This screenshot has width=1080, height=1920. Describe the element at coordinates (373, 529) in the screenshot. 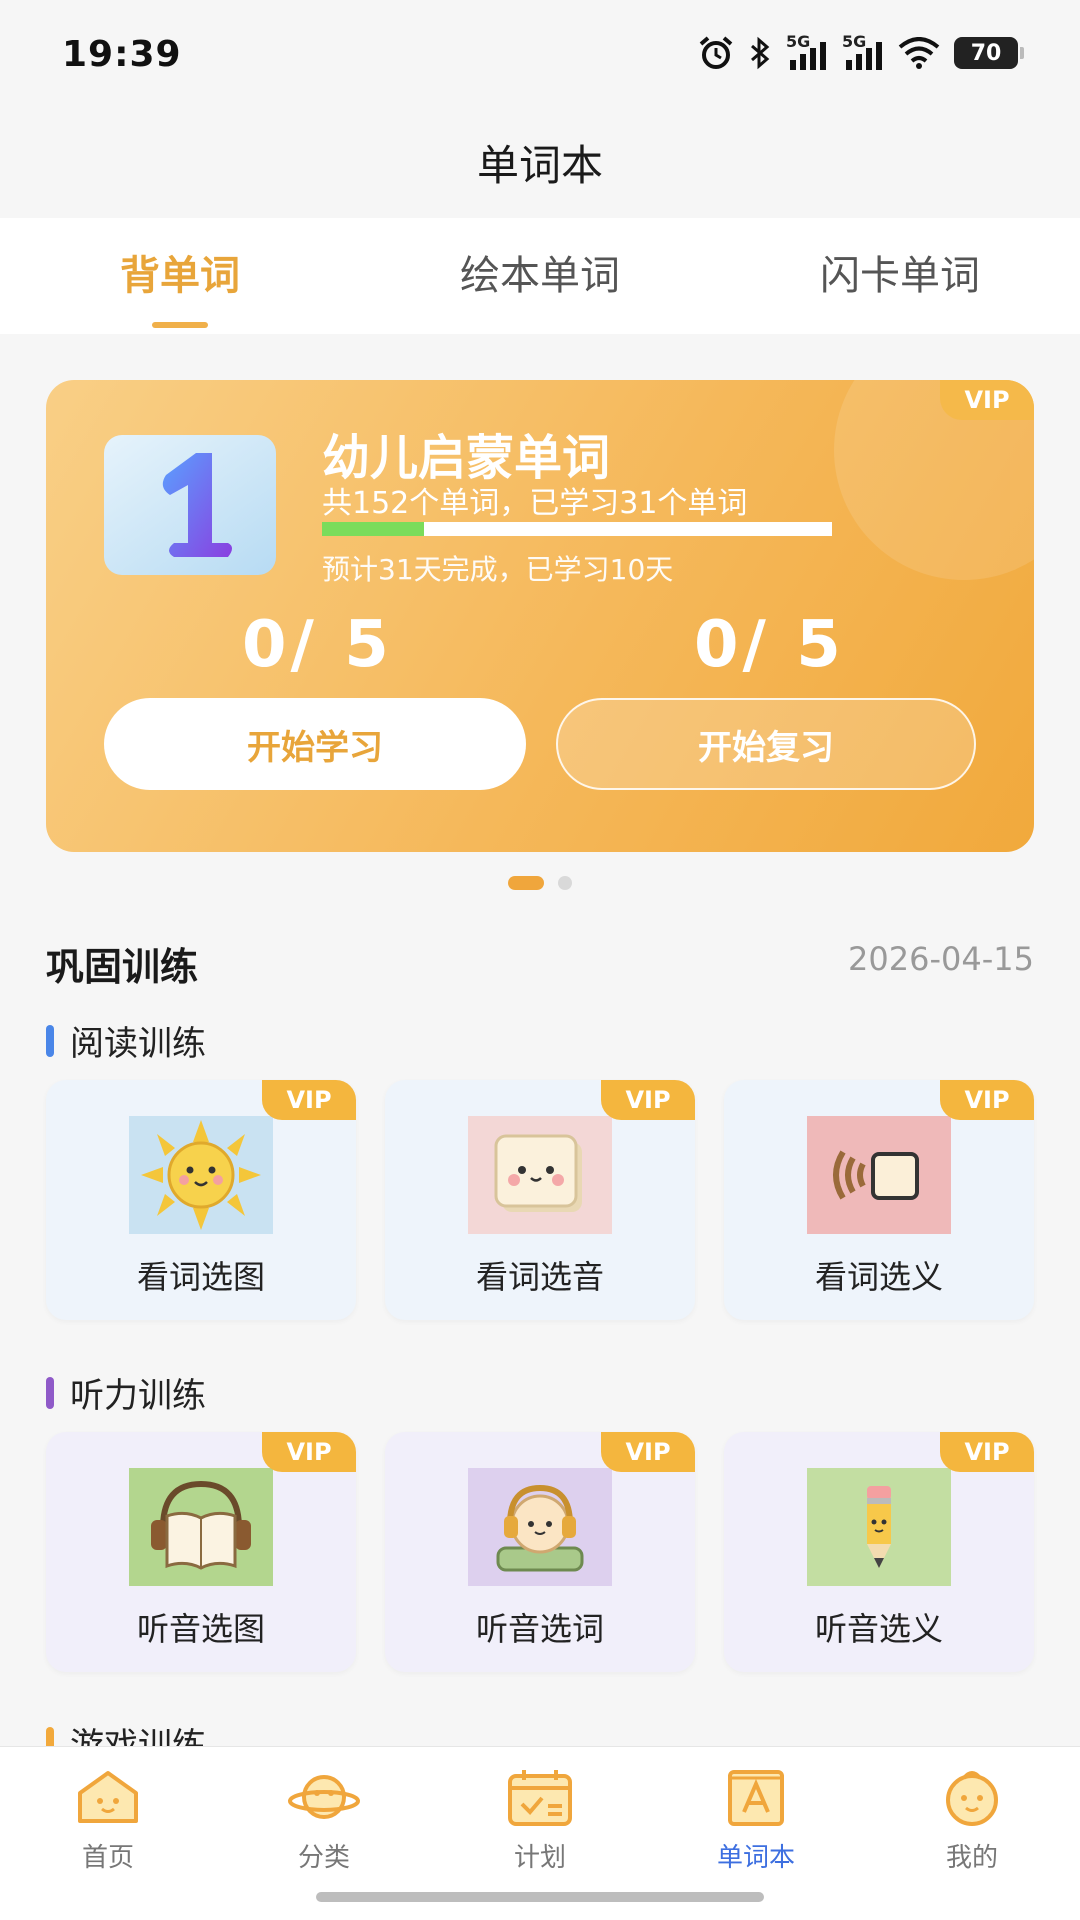

I see `course-progress-fill` at that location.